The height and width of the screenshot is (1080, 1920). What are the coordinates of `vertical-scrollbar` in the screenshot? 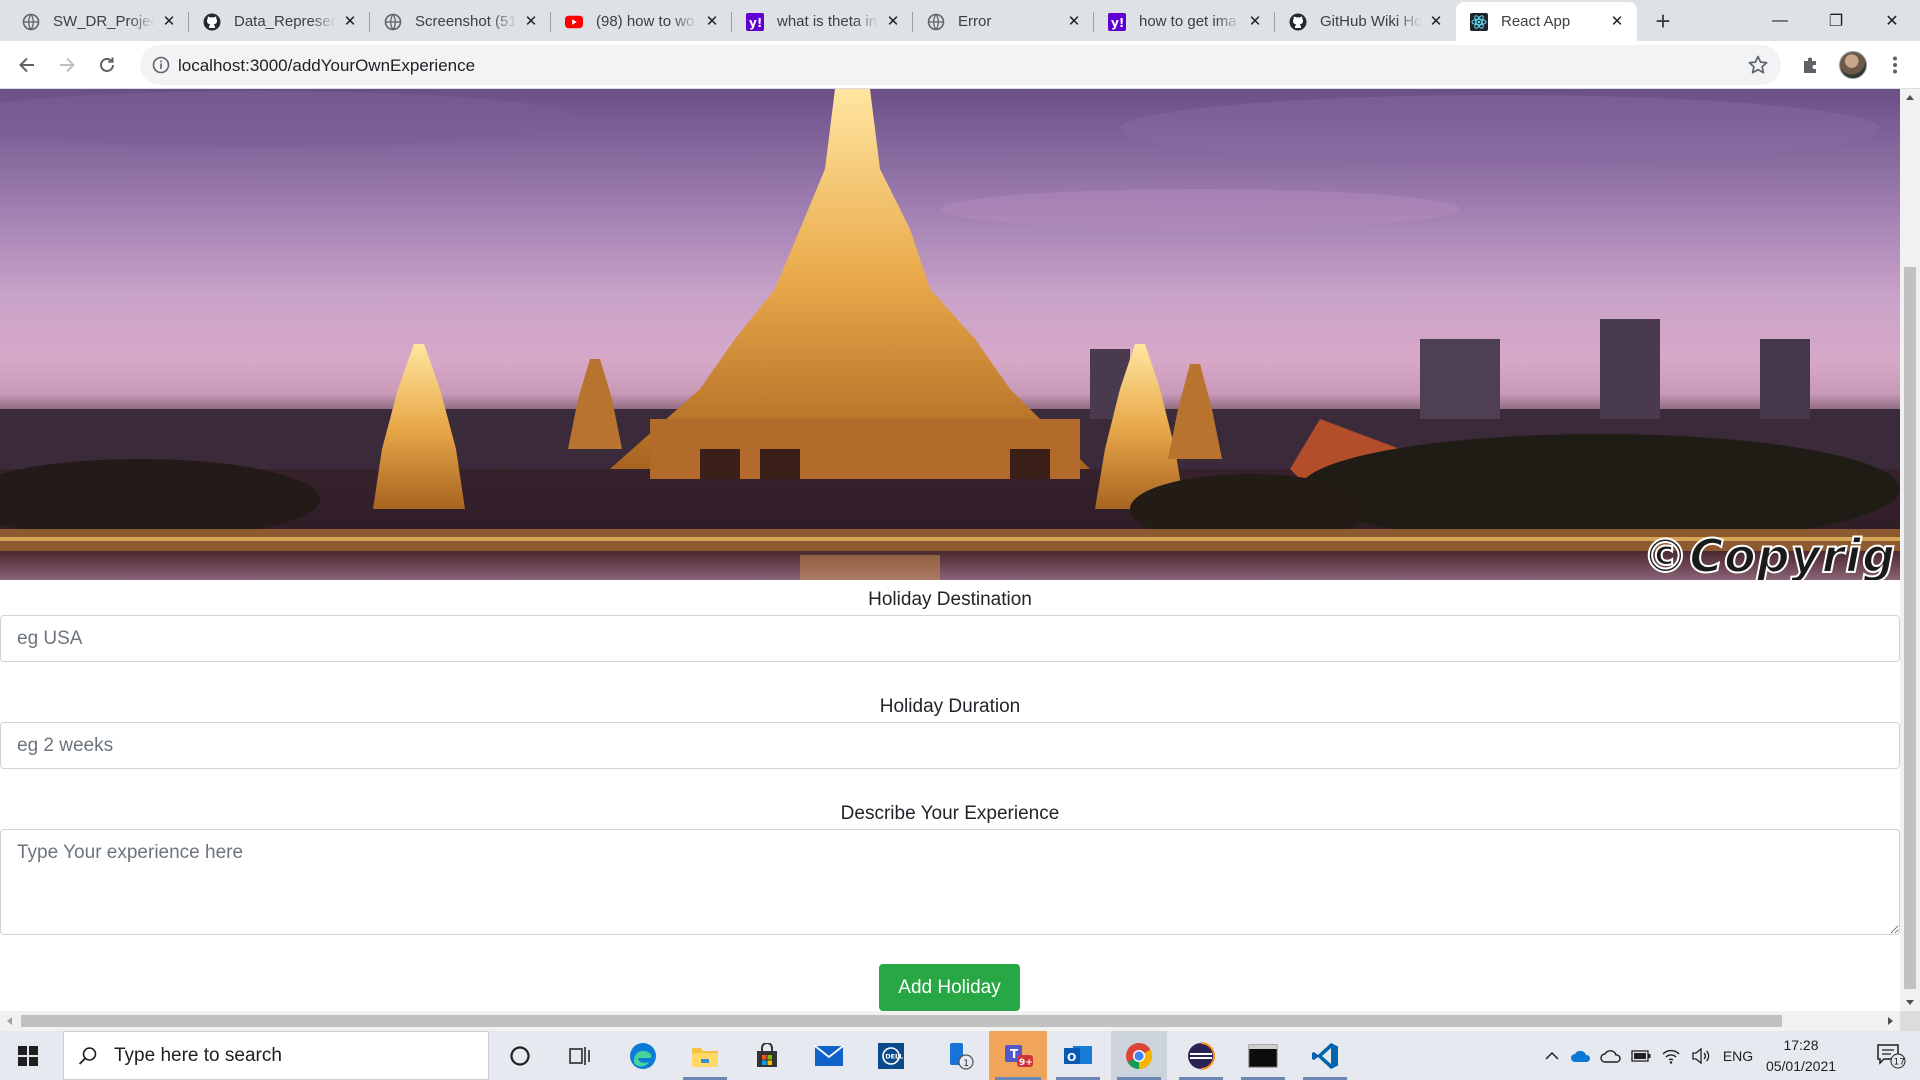 It's located at (1910, 550).